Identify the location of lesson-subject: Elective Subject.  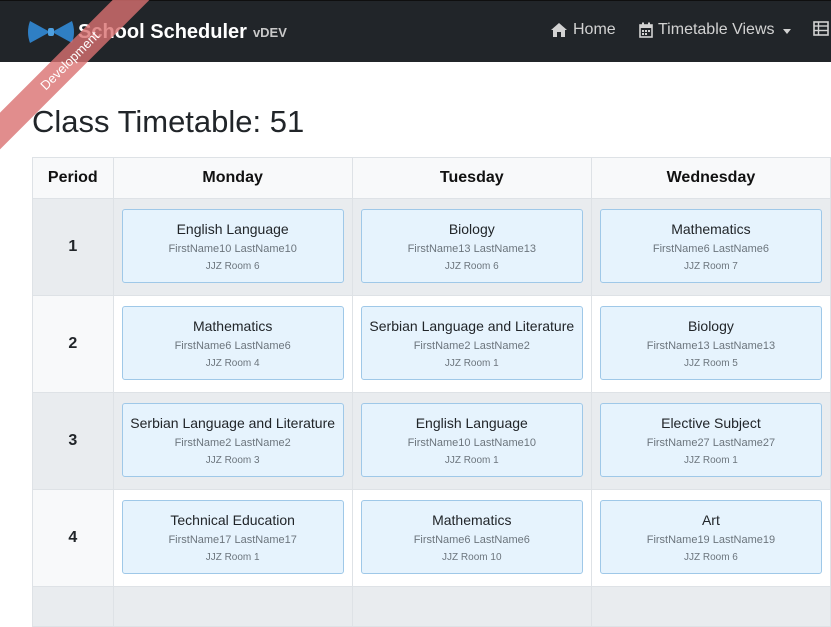
(711, 423).